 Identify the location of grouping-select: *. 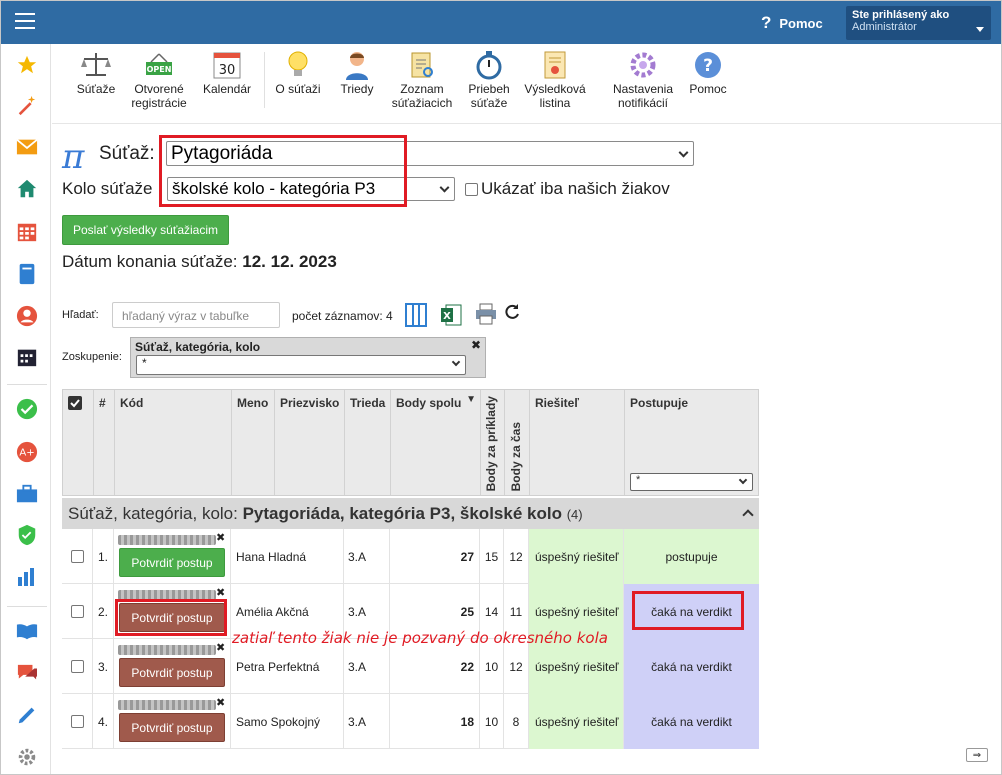
(301, 365).